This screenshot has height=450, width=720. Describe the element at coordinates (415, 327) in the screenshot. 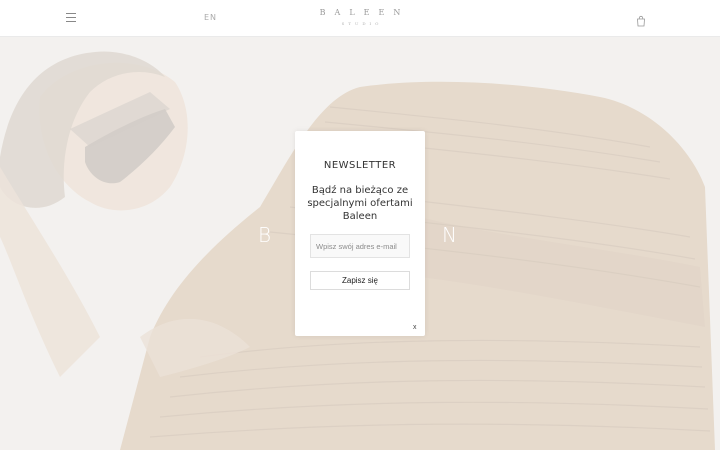

I see `close-modal-button: x` at that location.